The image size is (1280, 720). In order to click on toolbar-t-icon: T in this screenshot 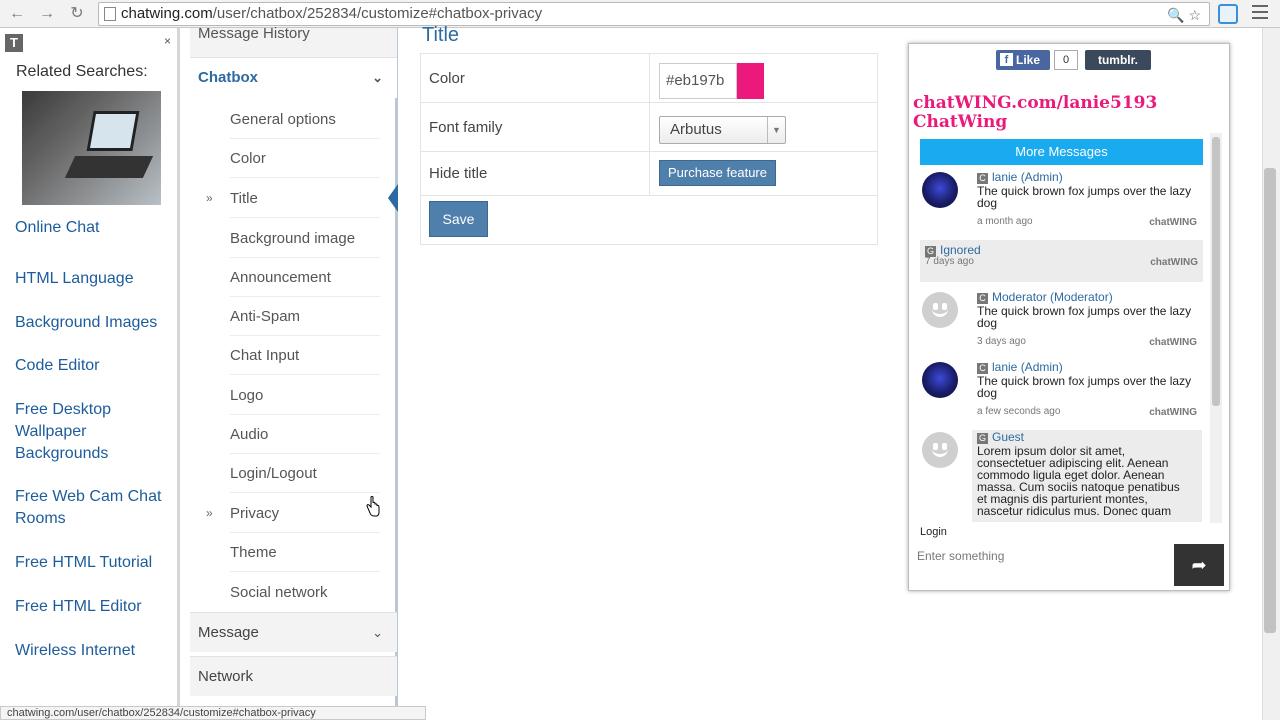, I will do `click(14, 43)`.